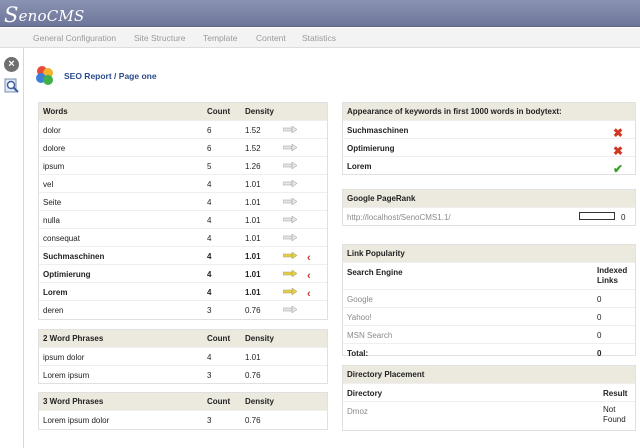 The height and width of the screenshot is (448, 640). I want to click on engine-link: MSN Search, so click(369, 335).